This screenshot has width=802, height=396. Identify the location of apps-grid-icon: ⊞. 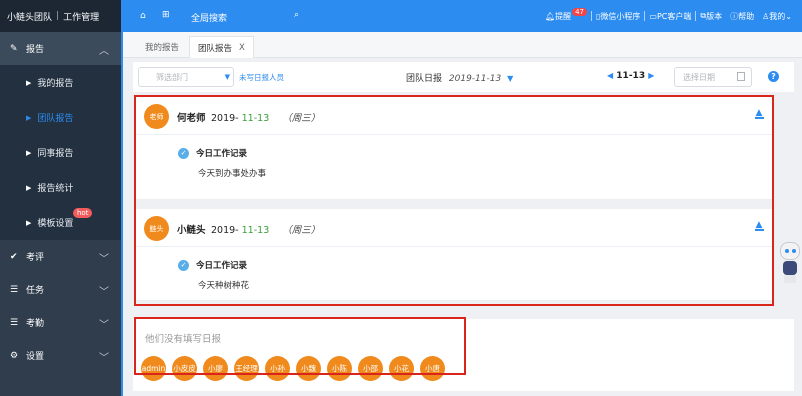
(166, 15).